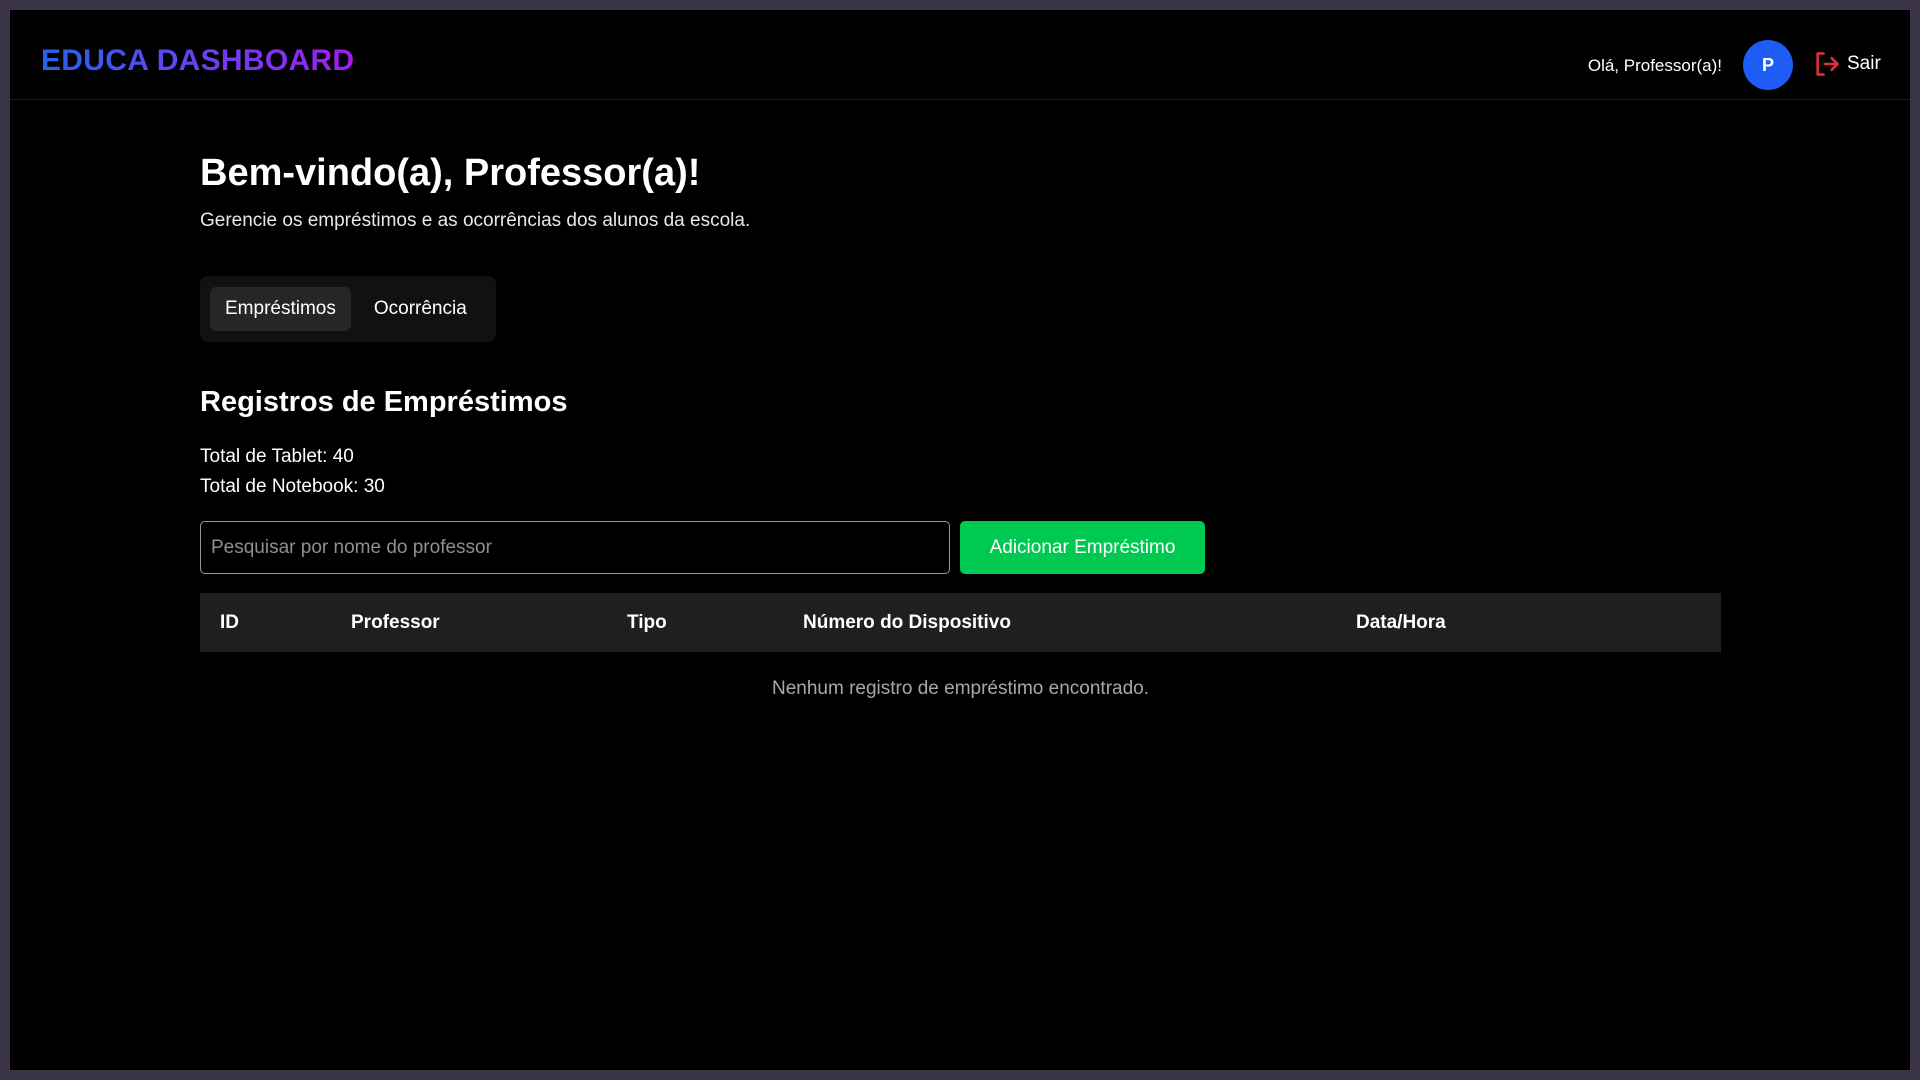  What do you see at coordinates (280, 309) in the screenshot?
I see `tab-emprestimos: Empréstimos` at bounding box center [280, 309].